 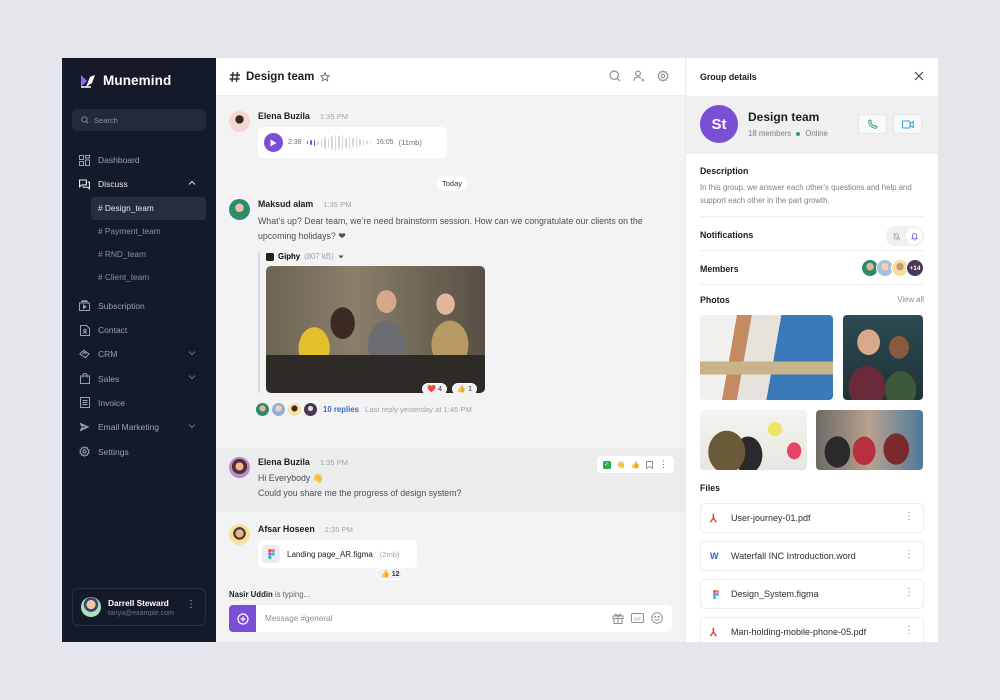 I want to click on sidebar-item-label: Settings, so click(x=113, y=451).